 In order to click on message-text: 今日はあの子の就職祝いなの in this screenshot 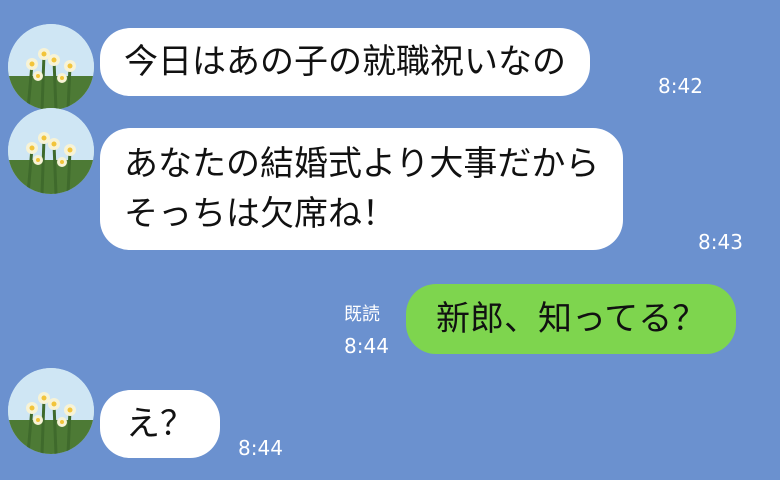, I will do `click(345, 62)`.